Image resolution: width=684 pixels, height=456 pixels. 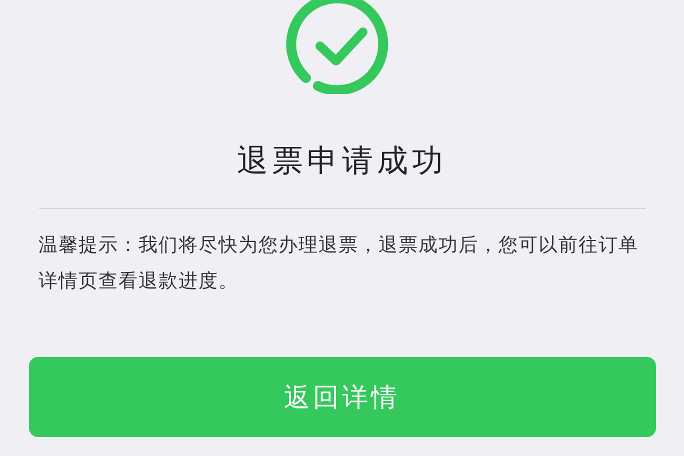 I want to click on result-title: 退票申请成功, so click(x=342, y=161).